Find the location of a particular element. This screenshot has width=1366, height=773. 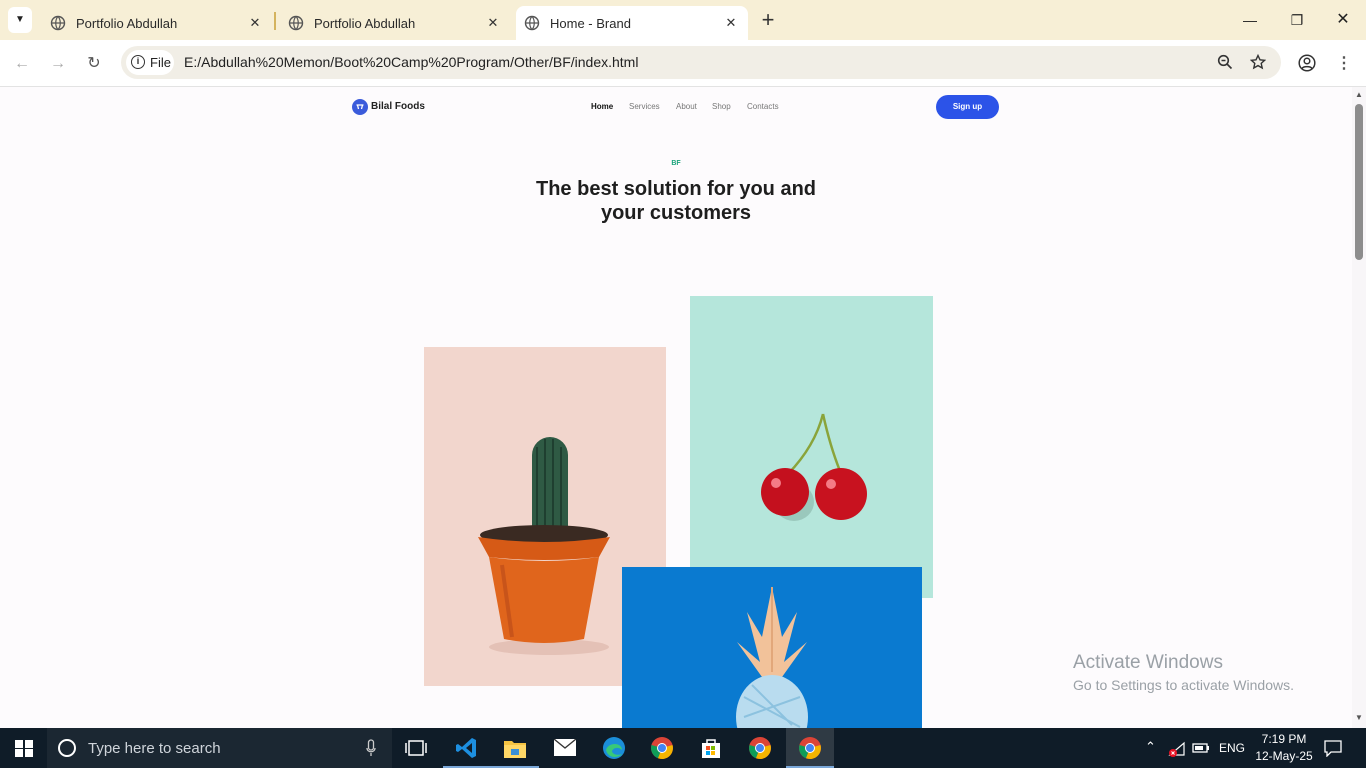

language-indicator: ENG is located at coordinates (1232, 748).